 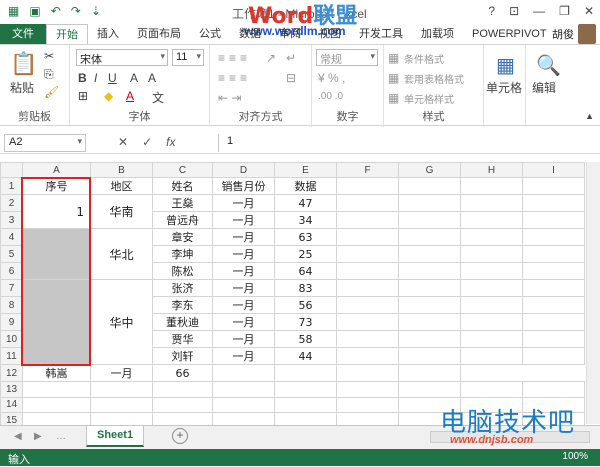 What do you see at coordinates (491, 170) in the screenshot?
I see `column-header-h: H` at bounding box center [491, 170].